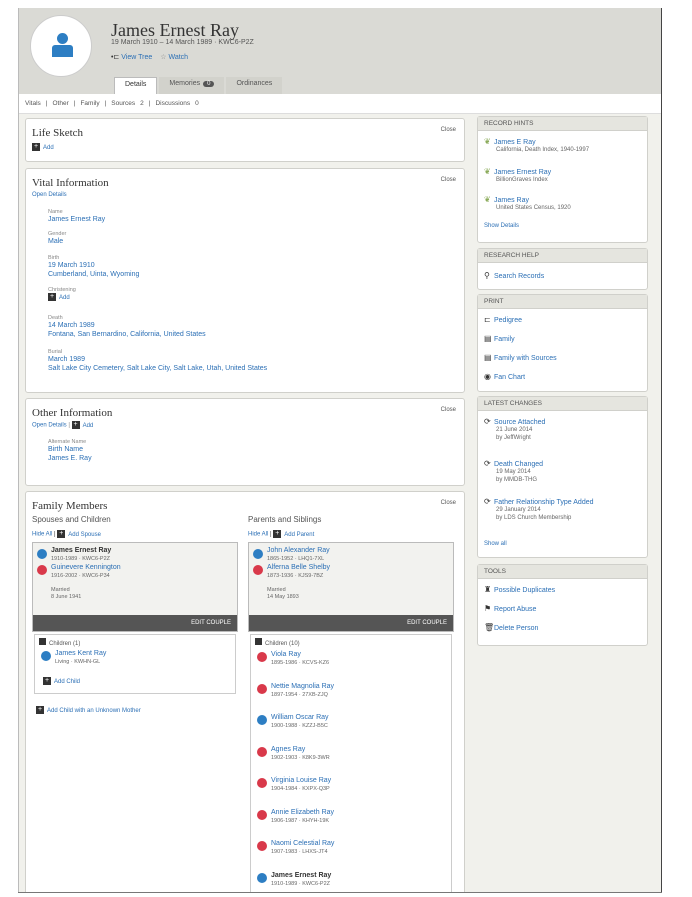 The image size is (692, 897). What do you see at coordinates (298, 550) in the screenshot?
I see `parent-father-name: John Alexander Ray` at bounding box center [298, 550].